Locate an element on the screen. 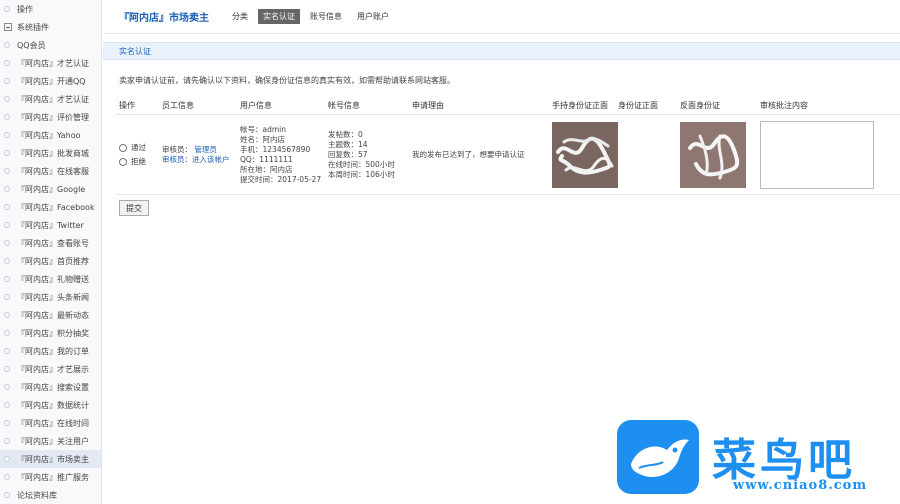  sidebar-item: 『阿内店』评价管理 is located at coordinates (50, 117).